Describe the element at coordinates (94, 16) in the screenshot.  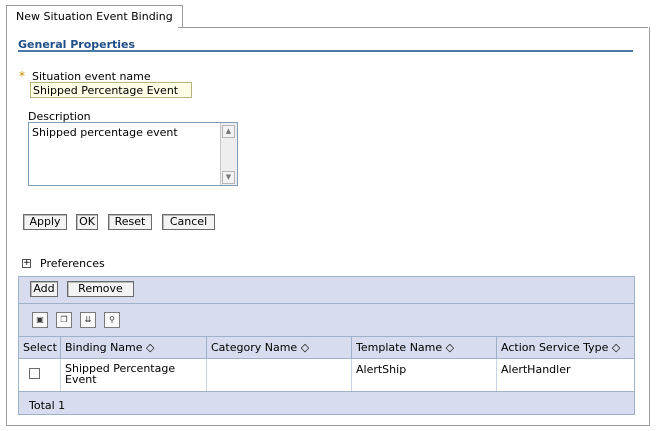
I see `tab-new-situation-event-binding: New Situation Event Binding` at that location.